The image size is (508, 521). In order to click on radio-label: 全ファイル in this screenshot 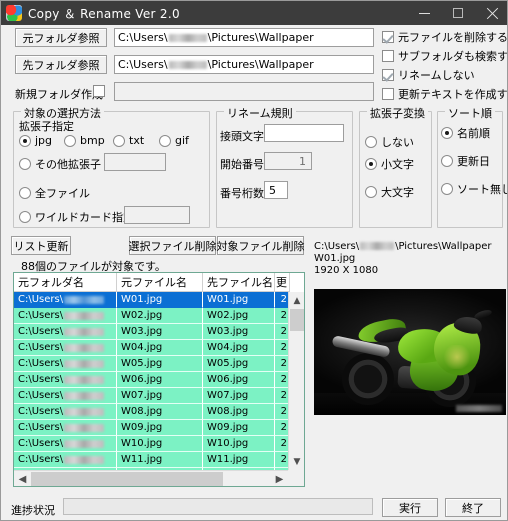, I will do `click(62, 193)`.